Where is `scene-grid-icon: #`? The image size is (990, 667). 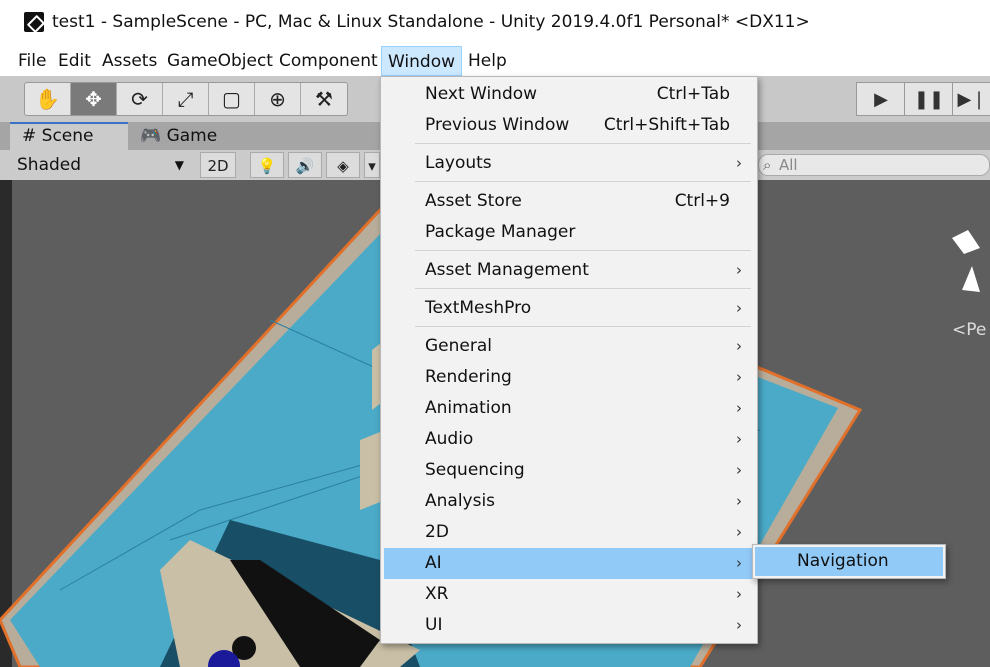 scene-grid-icon: # is located at coordinates (29, 136).